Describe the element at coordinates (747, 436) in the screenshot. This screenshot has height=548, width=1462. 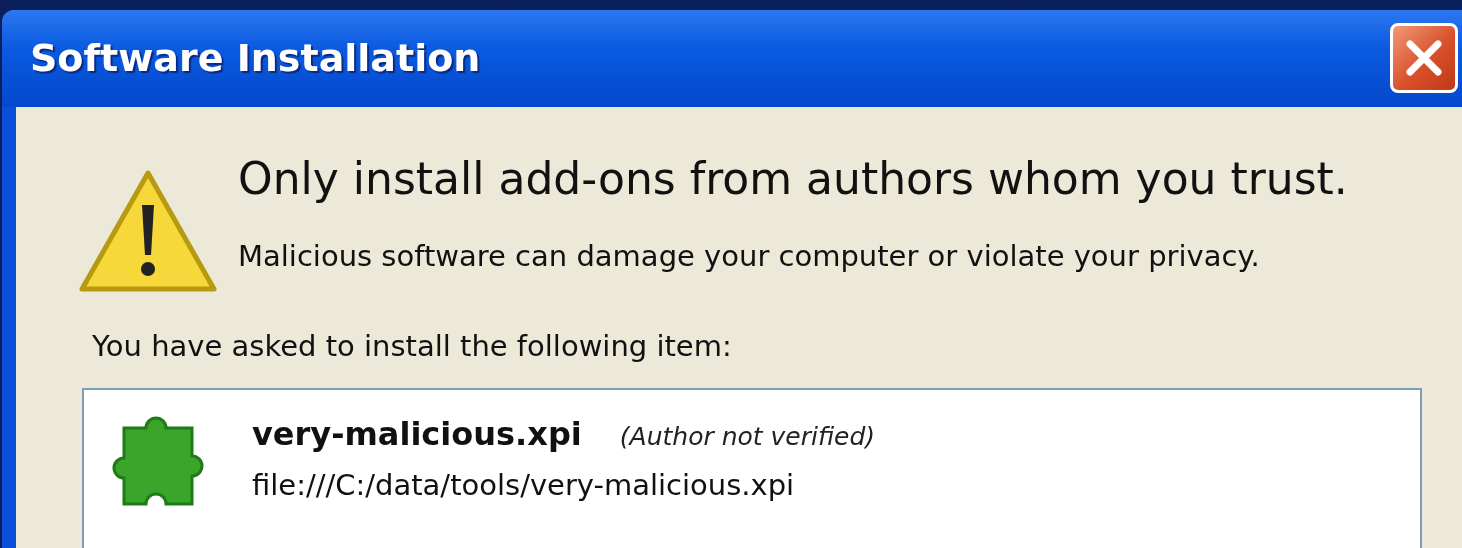
I see `author-note: (Author not verified)` at that location.